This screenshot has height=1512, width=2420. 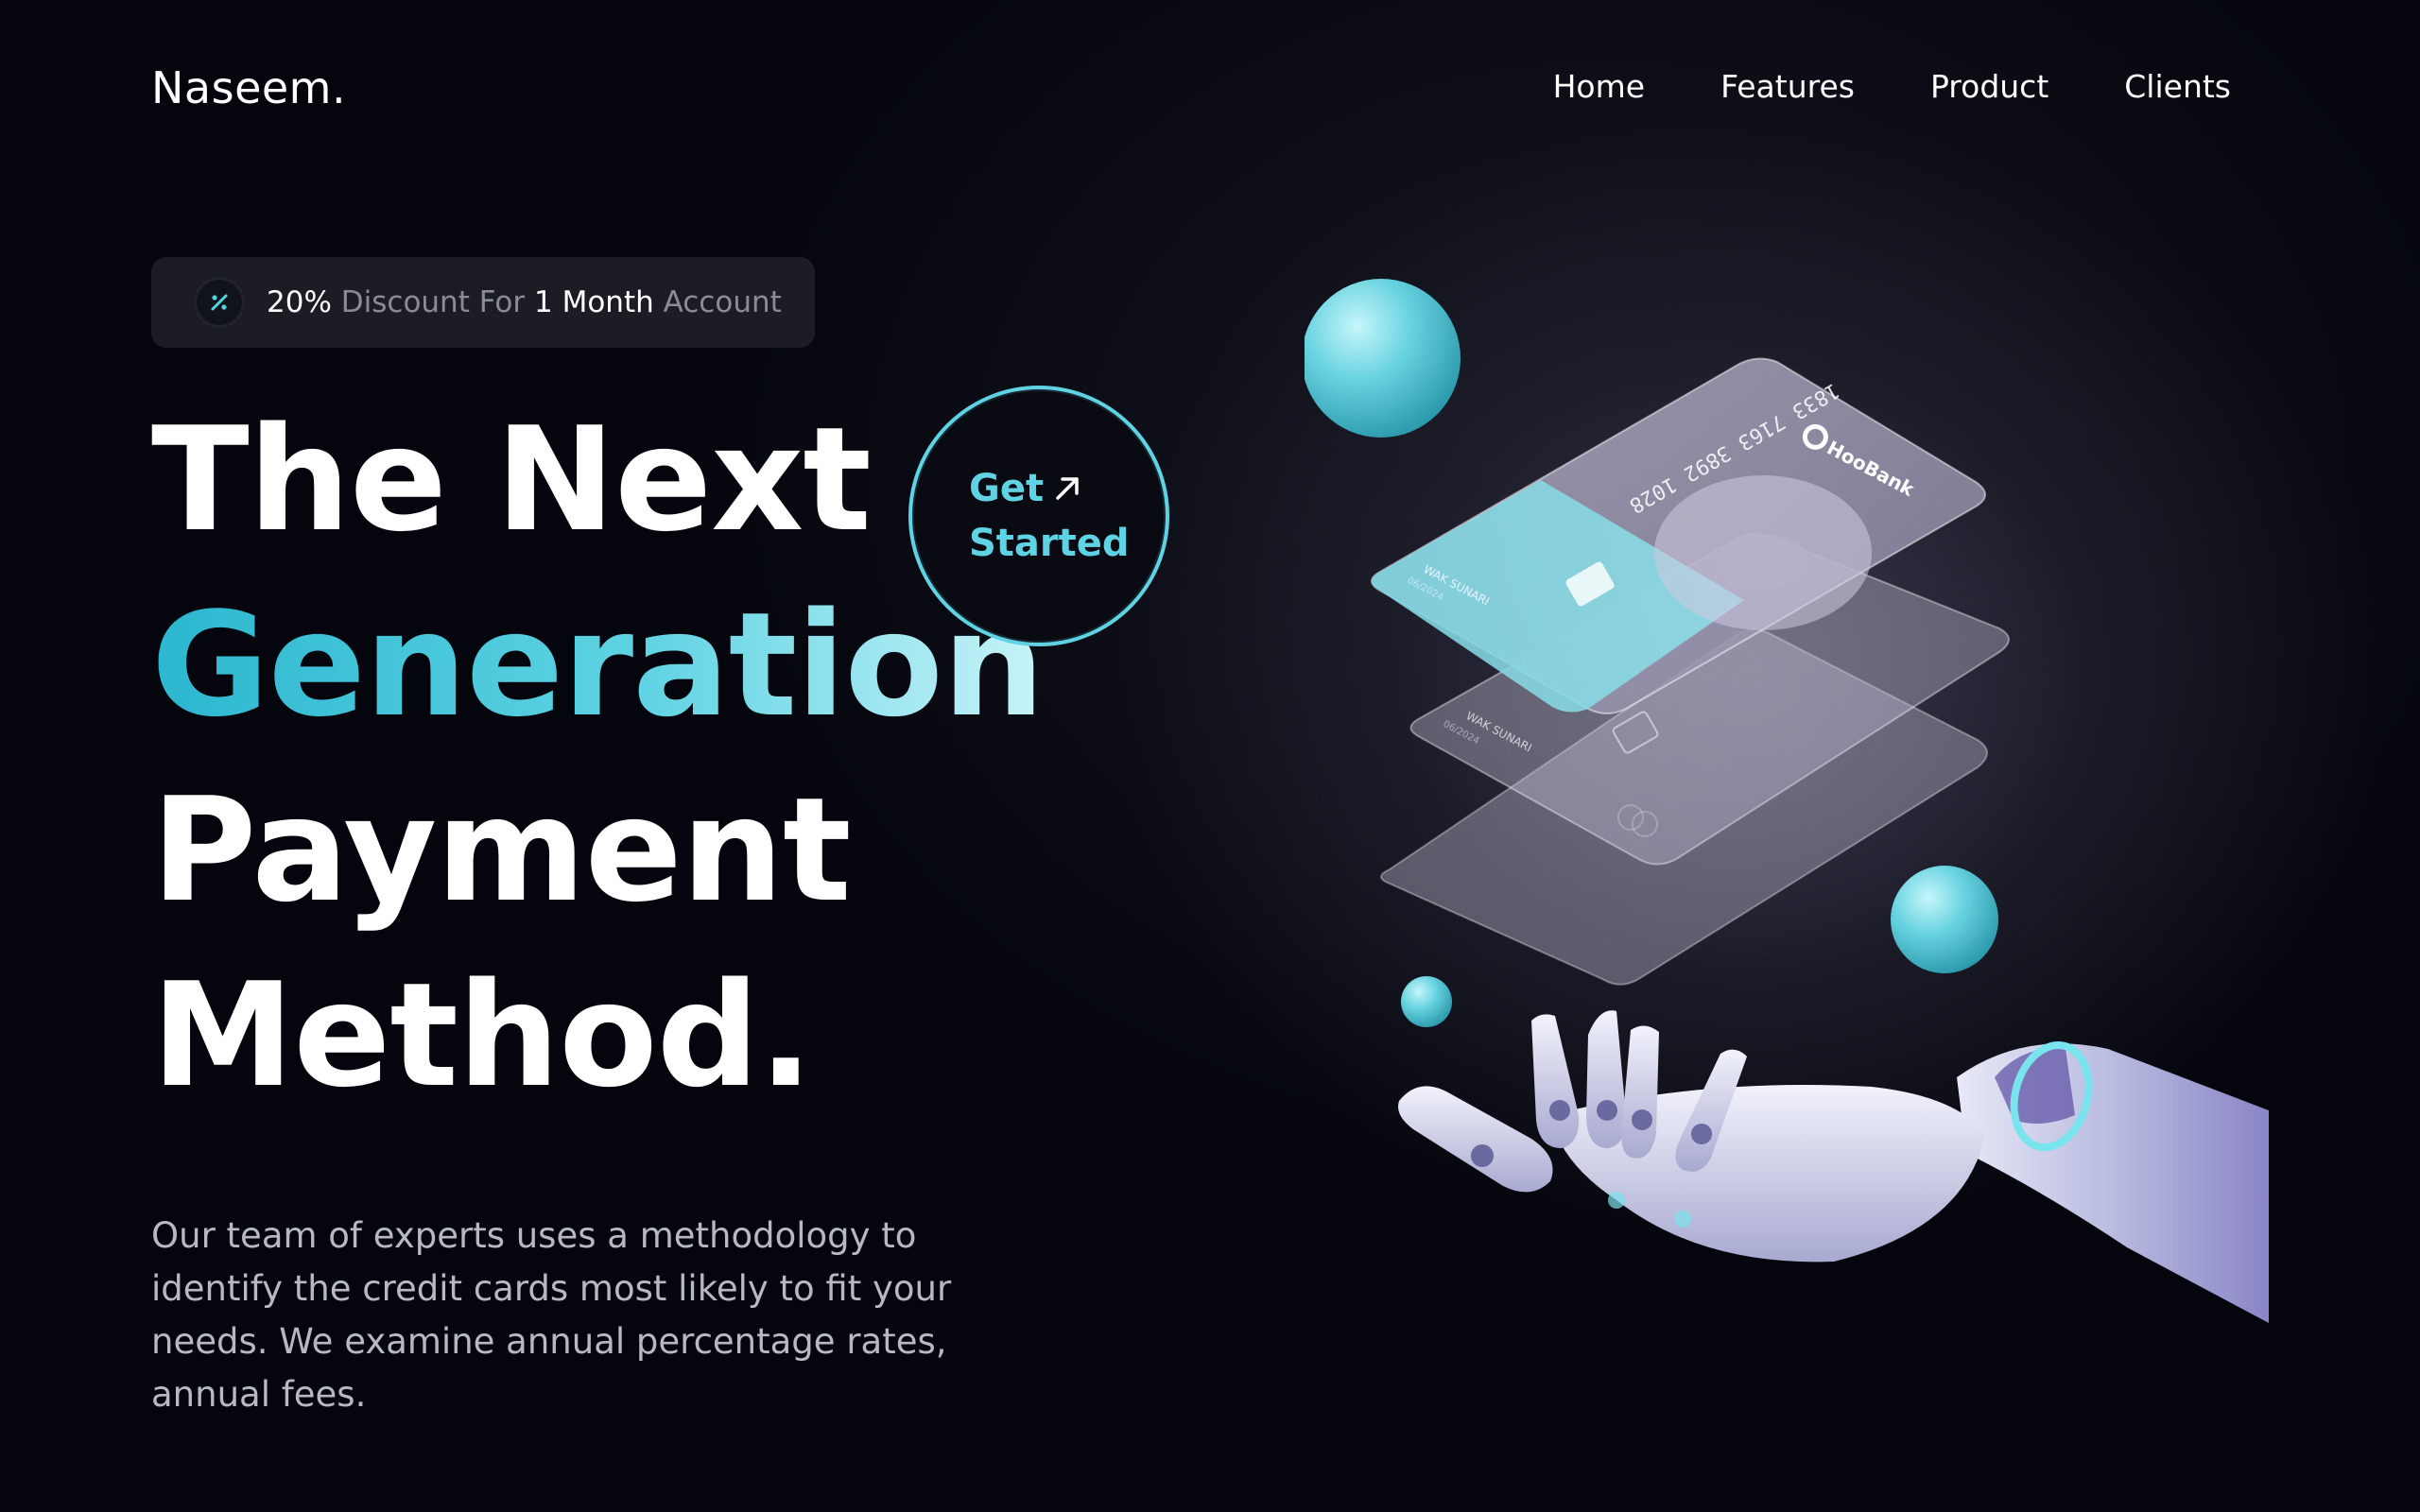 What do you see at coordinates (512, 479) in the screenshot?
I see `hero-line-1: The Next` at bounding box center [512, 479].